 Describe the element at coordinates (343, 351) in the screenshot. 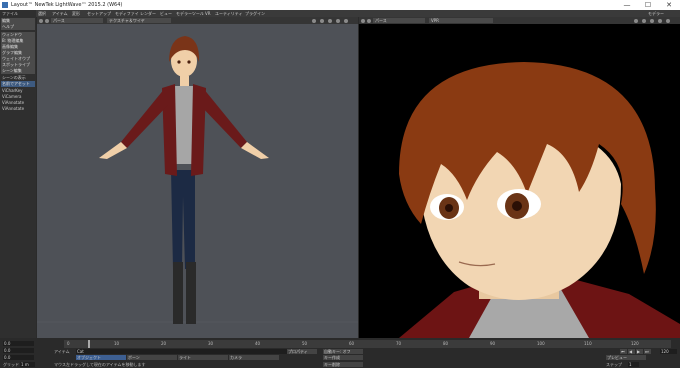

I see `auto-key-button: 自動キー: オフ` at that location.